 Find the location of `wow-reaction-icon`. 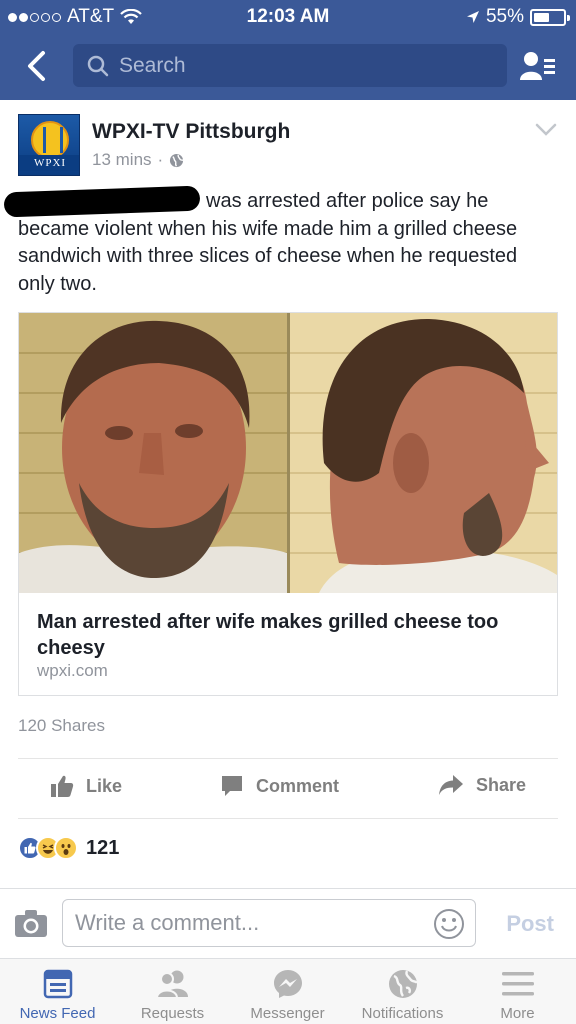

wow-reaction-icon is located at coordinates (66, 848).